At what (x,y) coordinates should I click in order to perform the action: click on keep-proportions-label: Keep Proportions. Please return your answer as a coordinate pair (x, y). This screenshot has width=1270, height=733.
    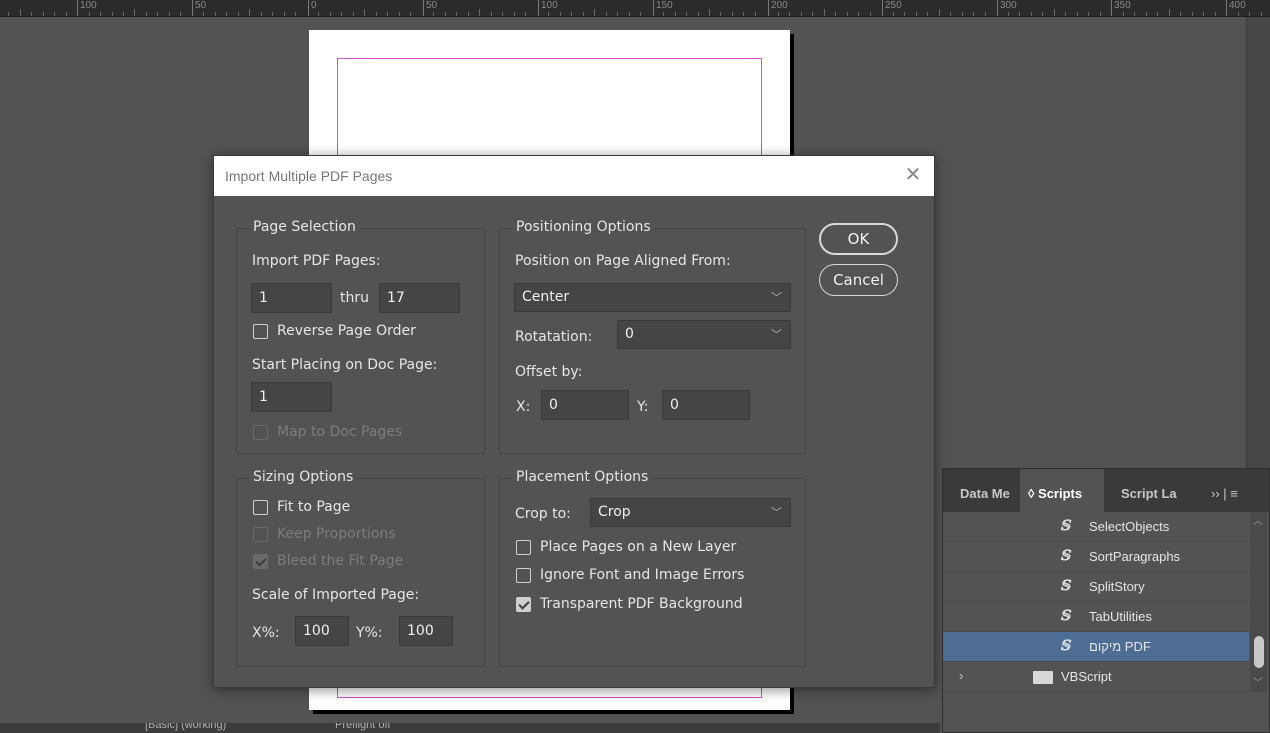
    Looking at the image, I should click on (336, 534).